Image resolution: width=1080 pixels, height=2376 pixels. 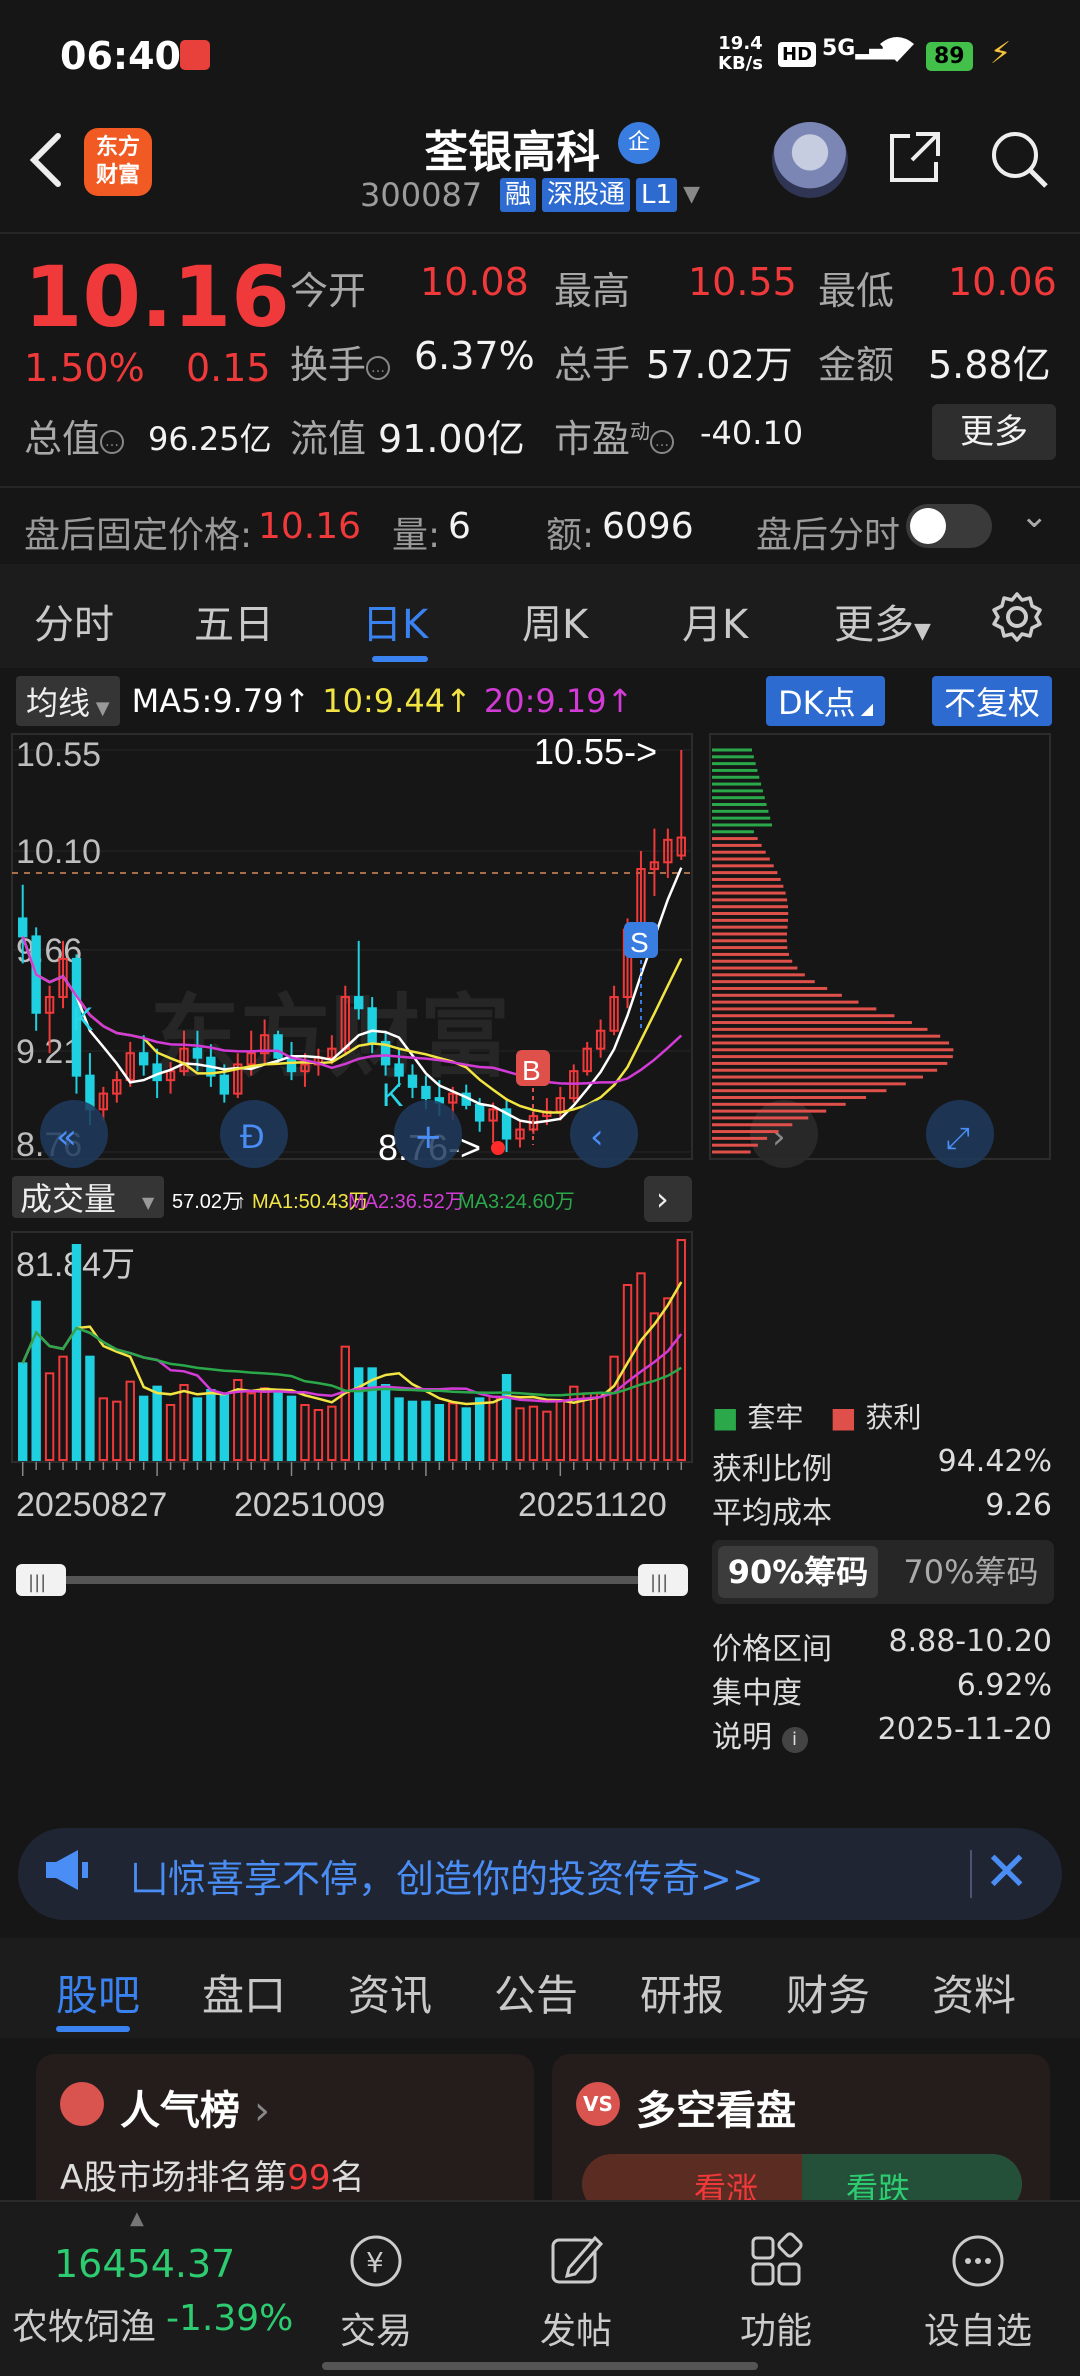 I want to click on tab-weekly-k: 周K, so click(x=555, y=621).